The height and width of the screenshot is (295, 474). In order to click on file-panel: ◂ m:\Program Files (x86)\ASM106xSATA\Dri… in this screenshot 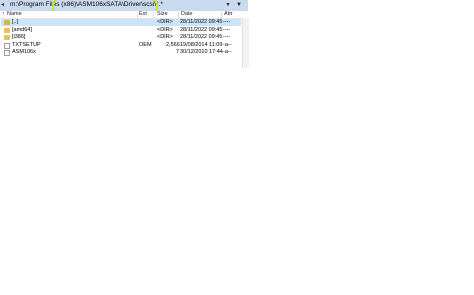, I will do `click(124, 34)`.